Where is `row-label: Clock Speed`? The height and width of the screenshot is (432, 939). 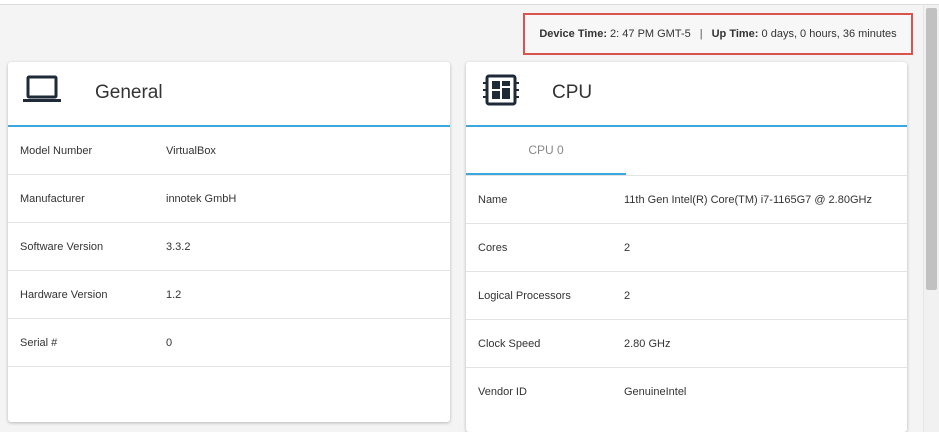 row-label: Clock Speed is located at coordinates (509, 343).